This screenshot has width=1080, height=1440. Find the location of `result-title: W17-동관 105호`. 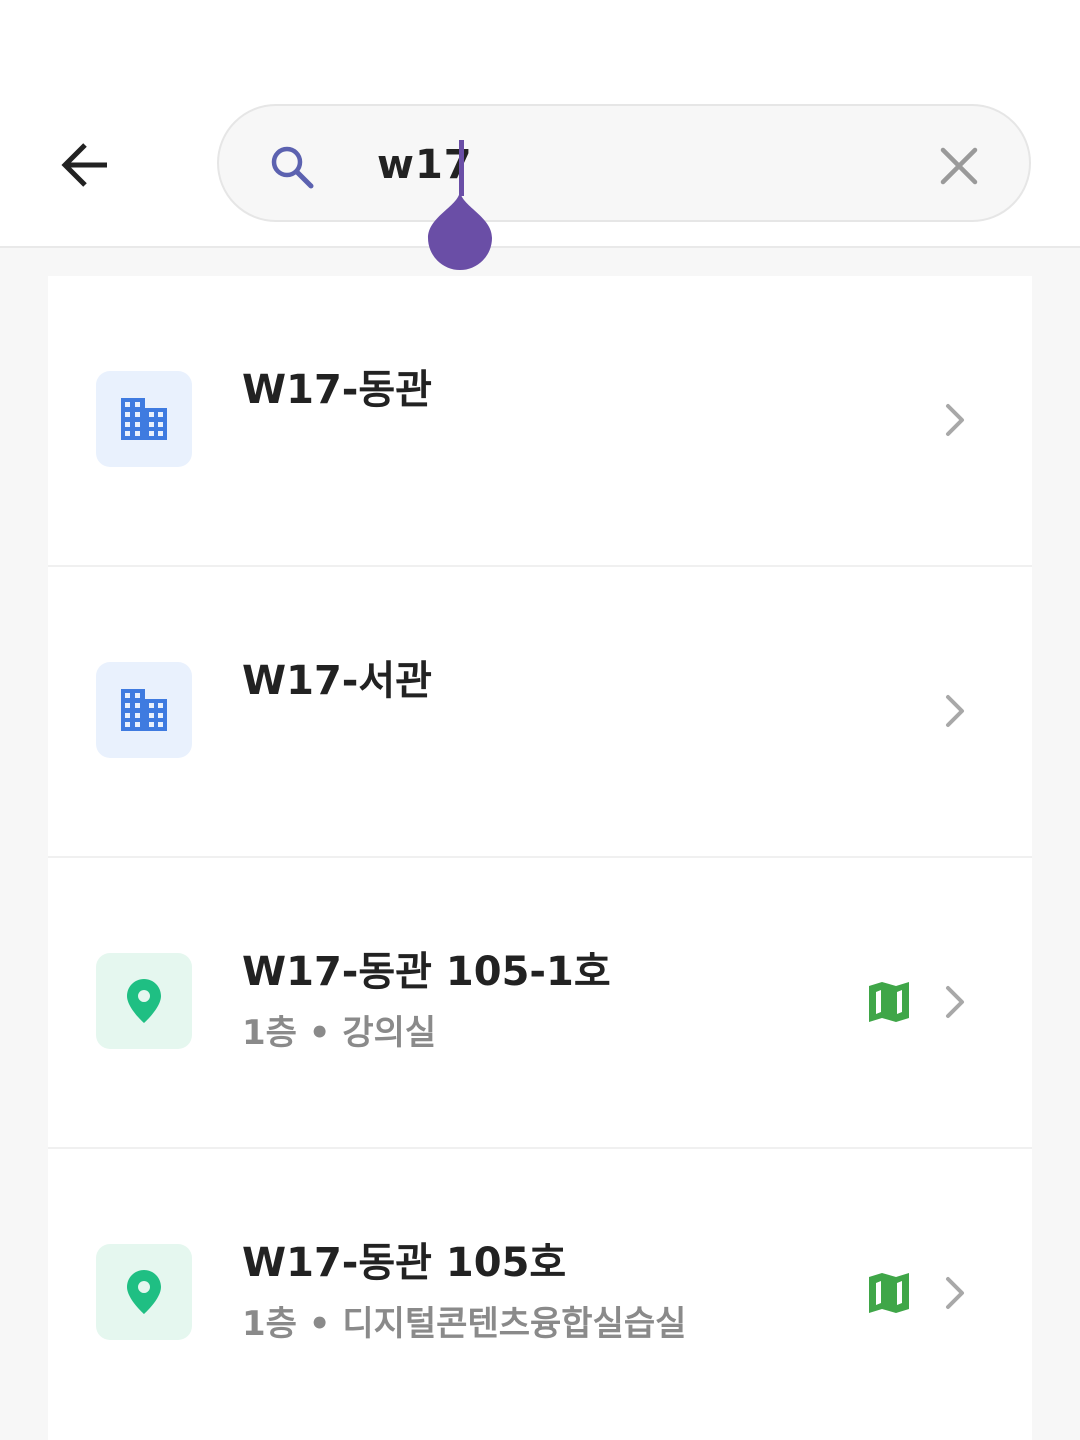

result-title: W17-동관 105호 is located at coordinates (404, 1263).